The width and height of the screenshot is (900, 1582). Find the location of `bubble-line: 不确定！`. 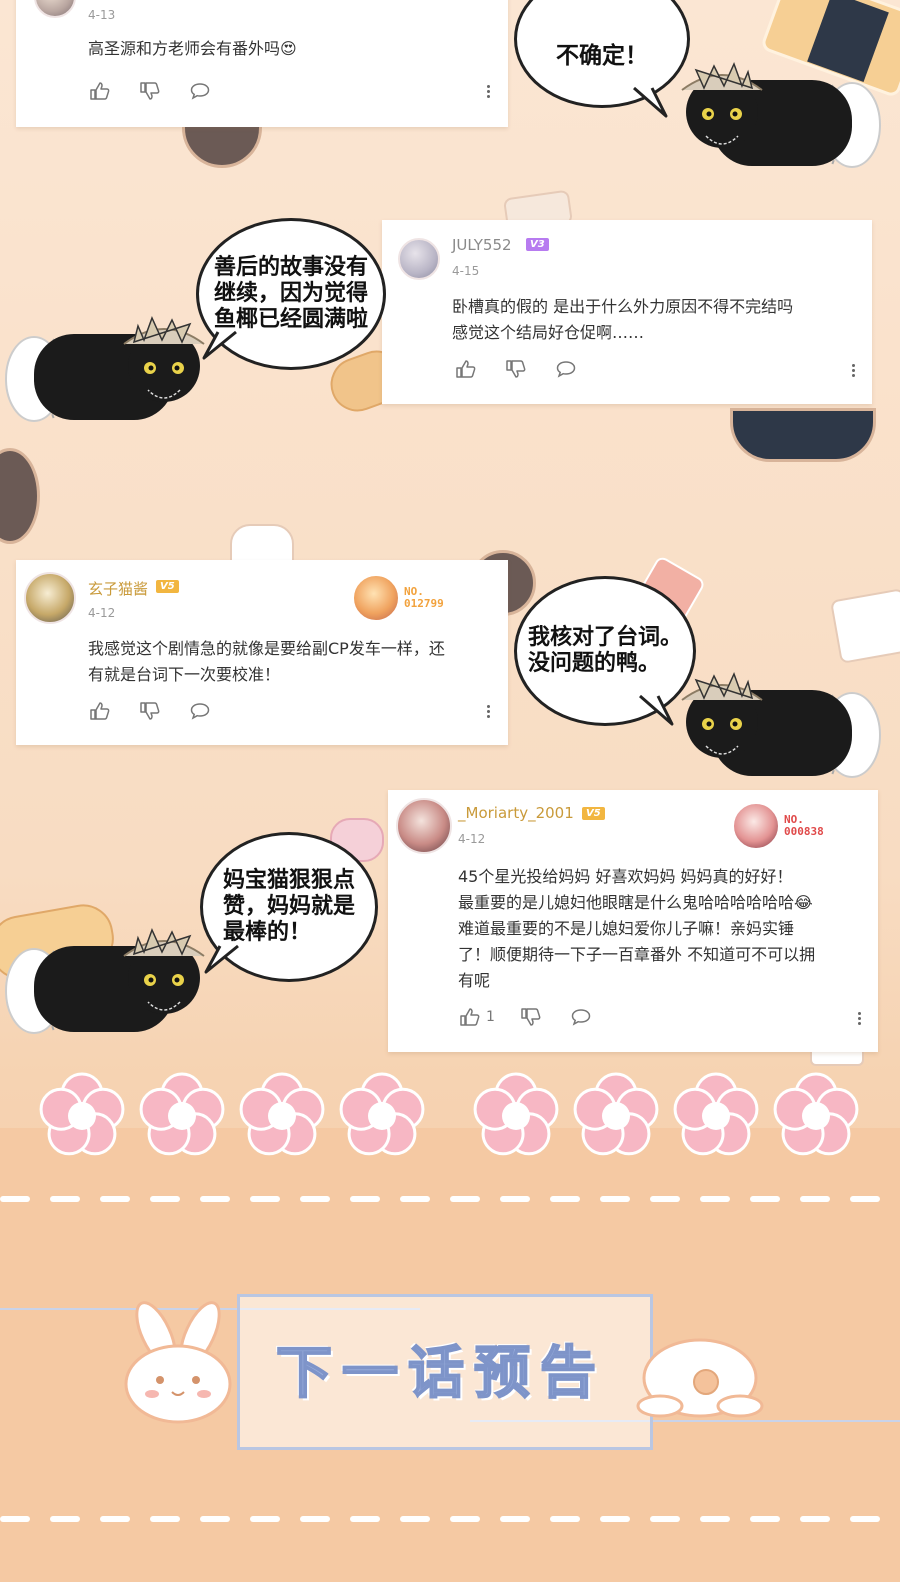

bubble-line: 不确定！ is located at coordinates (602, 56).